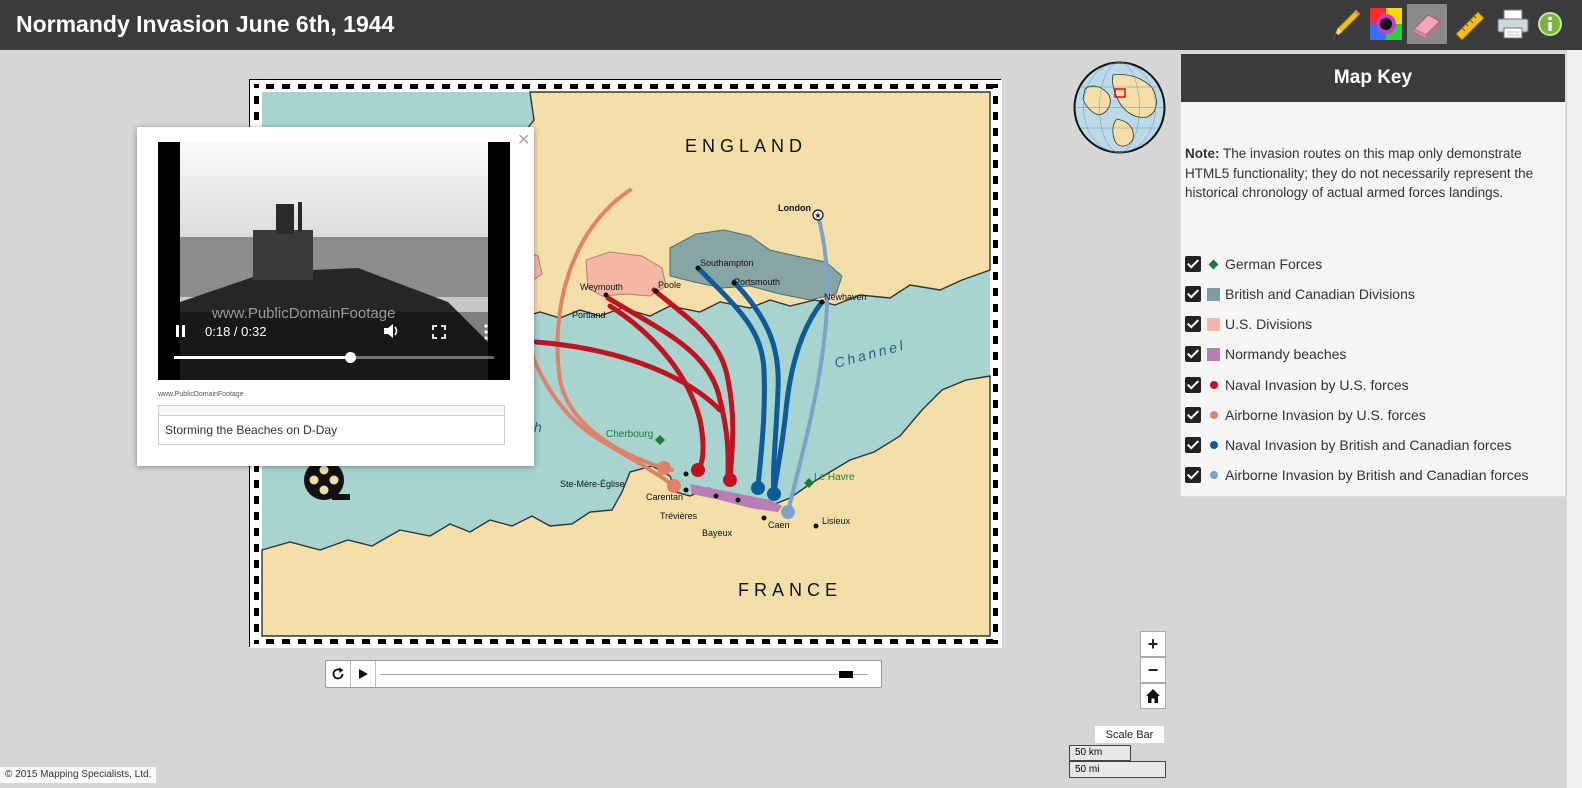 This screenshot has width=1582, height=788. What do you see at coordinates (181, 331) in the screenshot?
I see `pause-icon` at bounding box center [181, 331].